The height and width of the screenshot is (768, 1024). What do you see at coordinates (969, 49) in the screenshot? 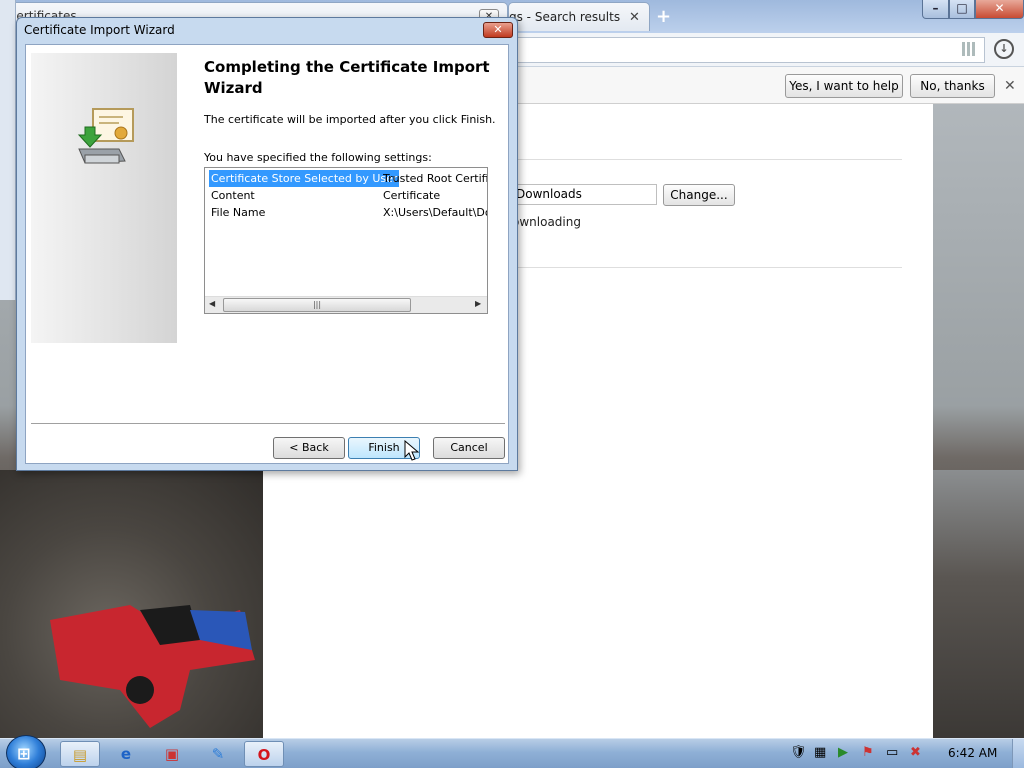
I see `apps-grid-icon` at bounding box center [969, 49].